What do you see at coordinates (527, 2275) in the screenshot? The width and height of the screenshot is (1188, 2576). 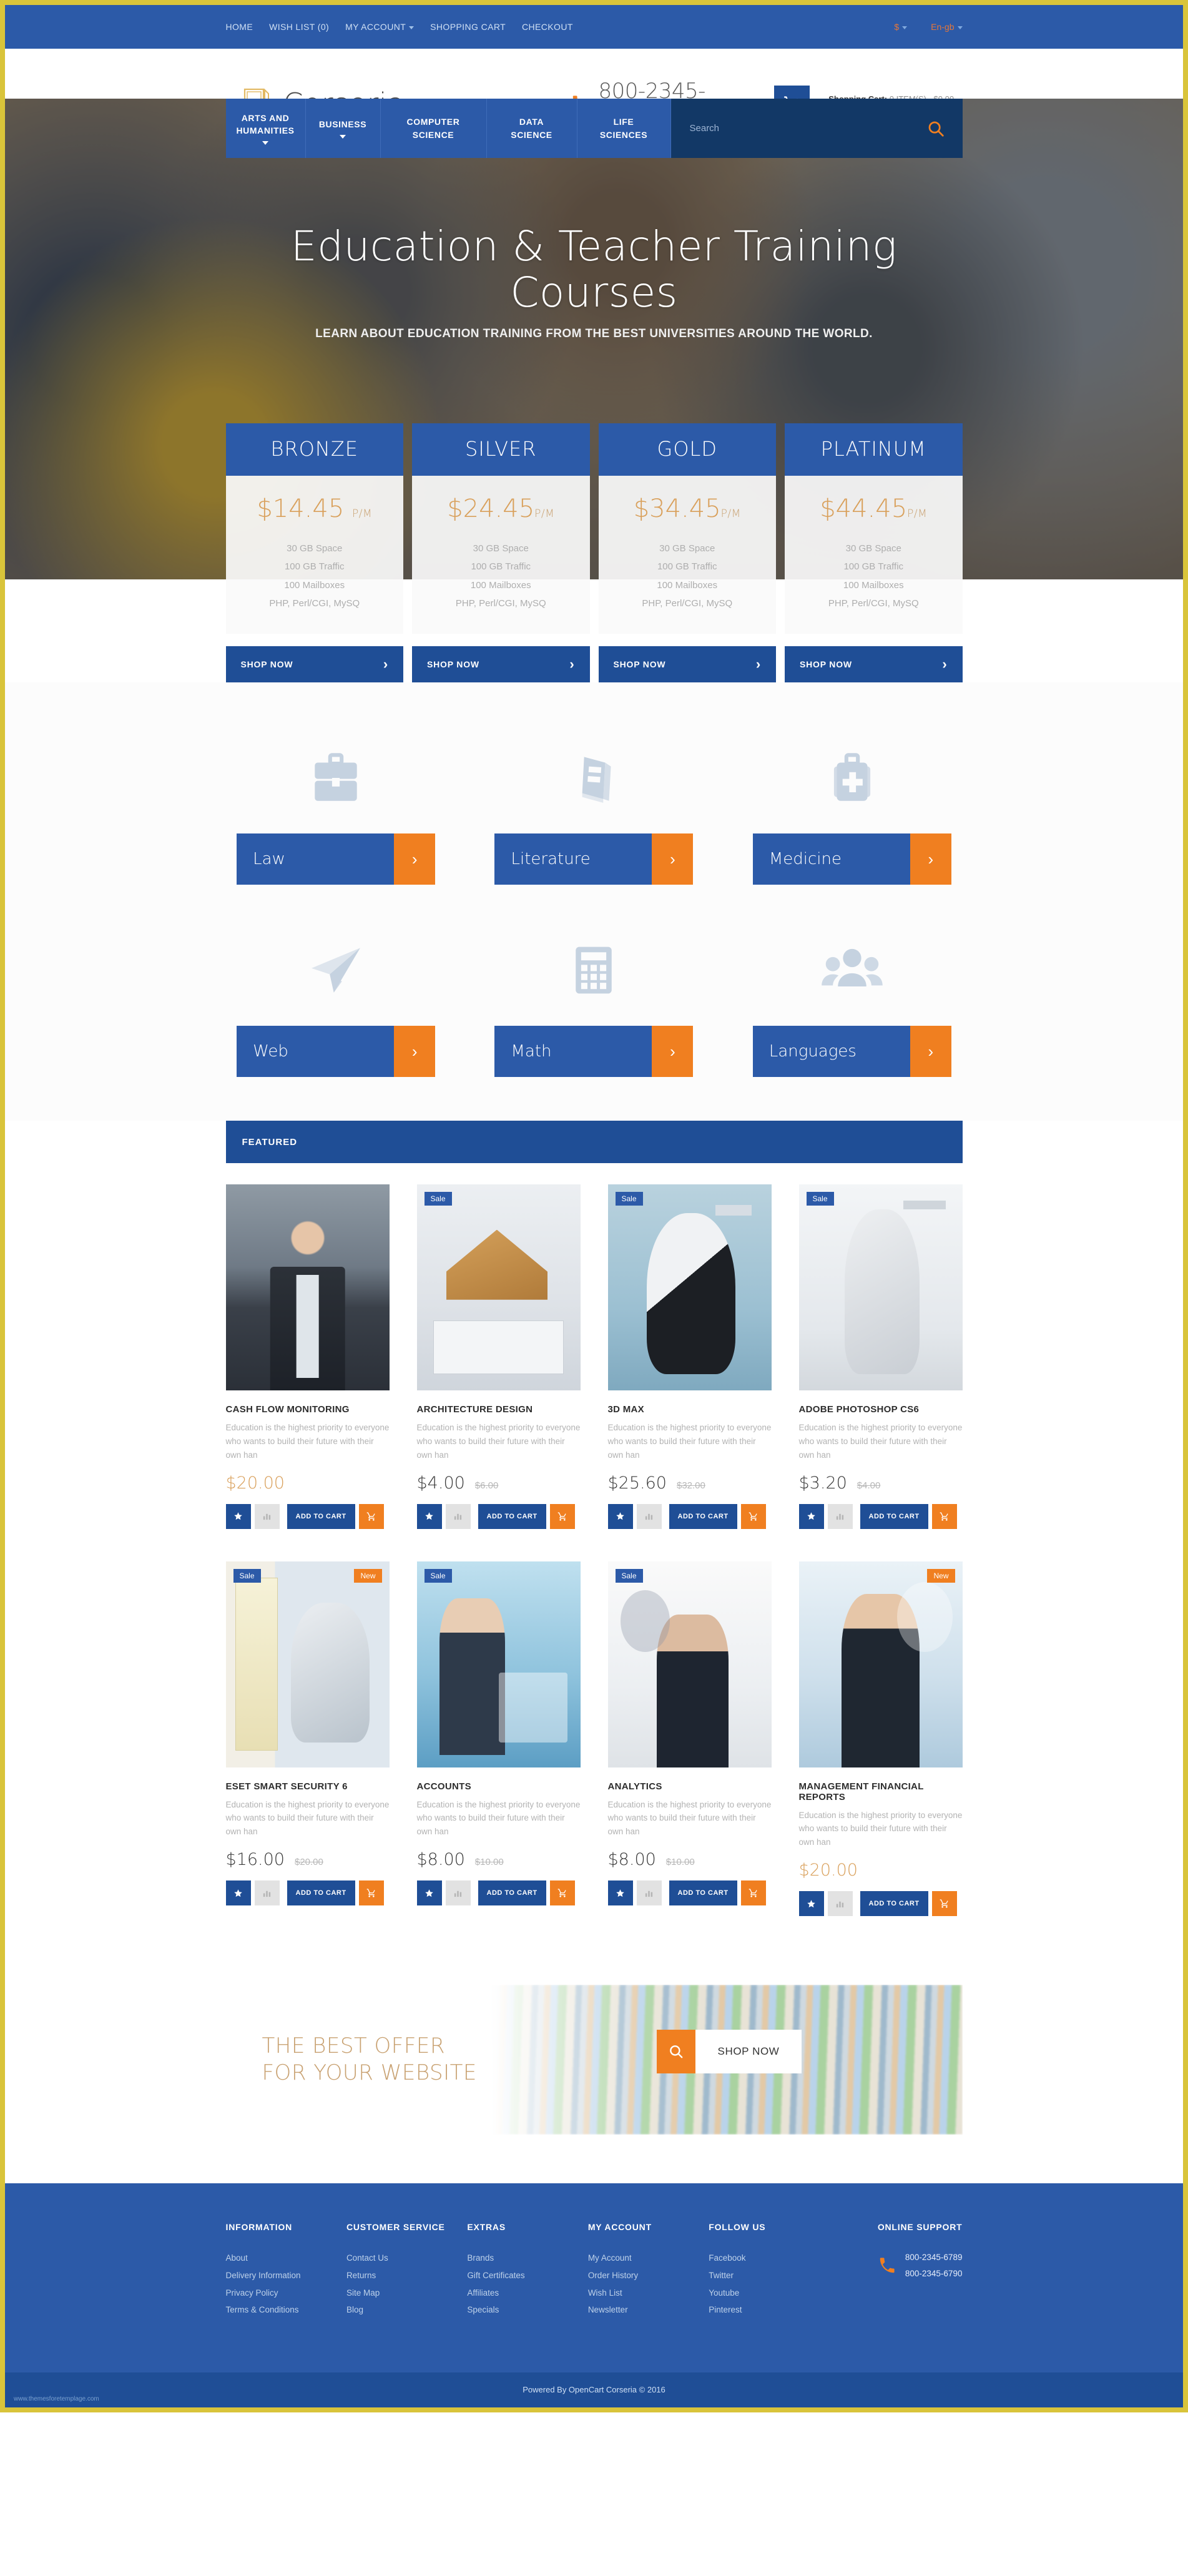 I see `footer-link: Gift Certificates` at bounding box center [527, 2275].